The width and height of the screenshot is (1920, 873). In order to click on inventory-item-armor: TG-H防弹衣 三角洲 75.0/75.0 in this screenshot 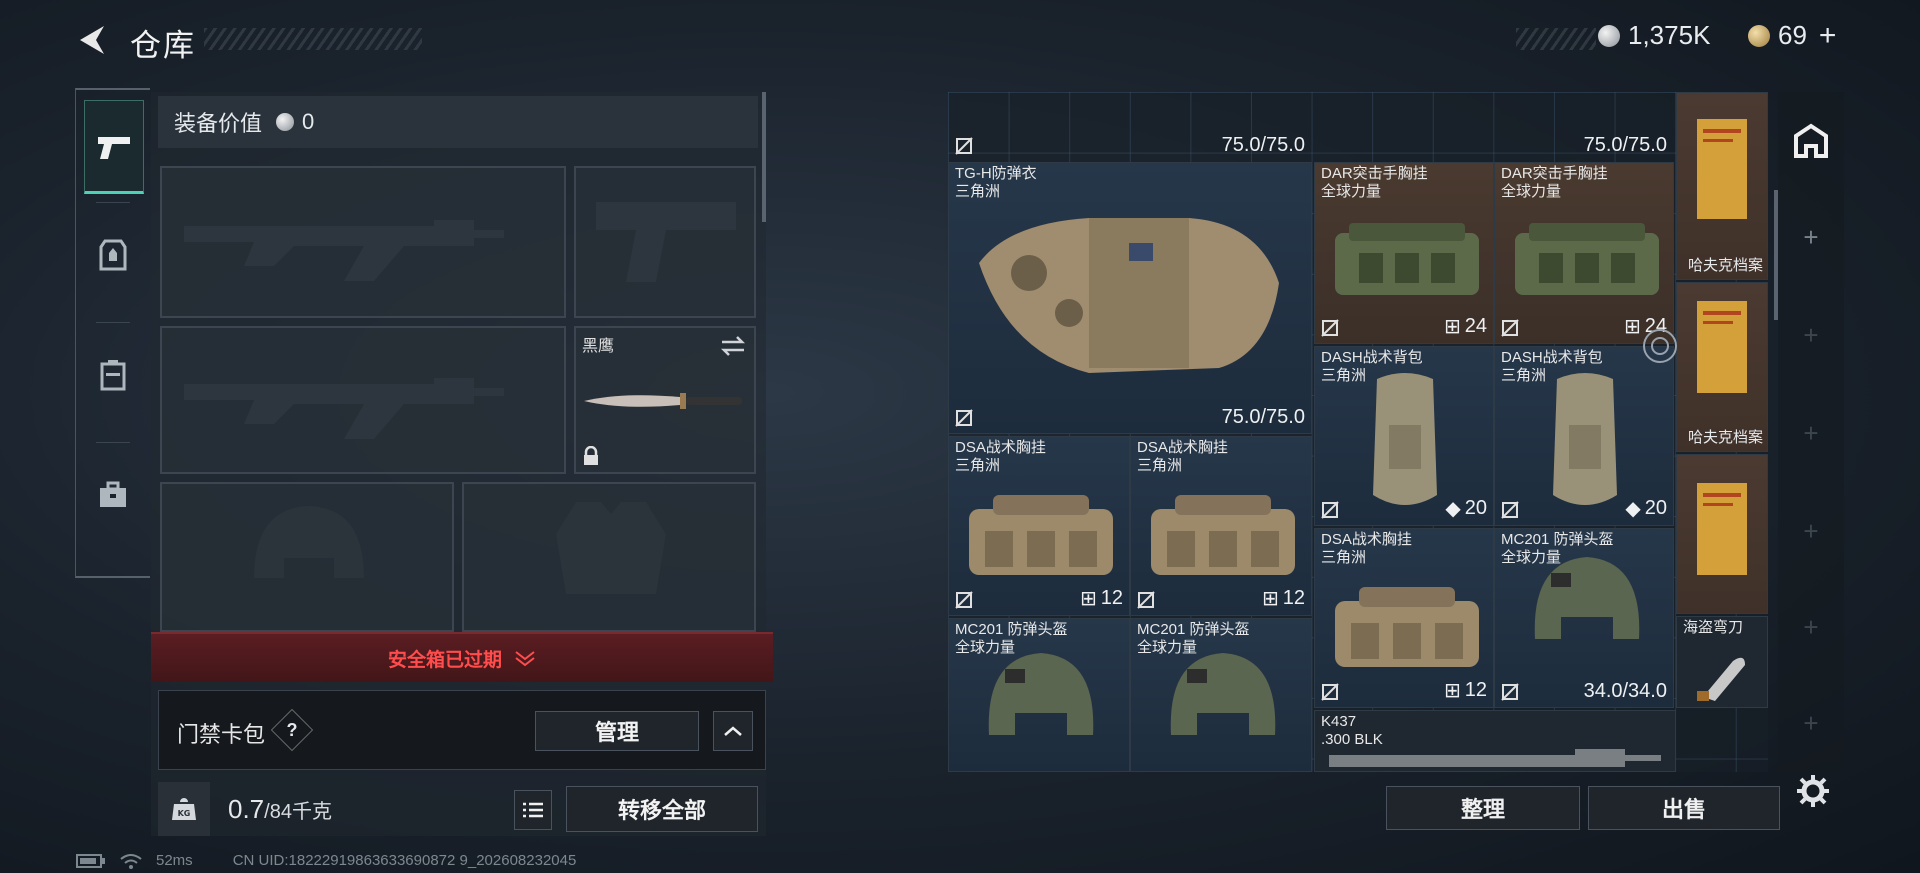, I will do `click(1130, 298)`.